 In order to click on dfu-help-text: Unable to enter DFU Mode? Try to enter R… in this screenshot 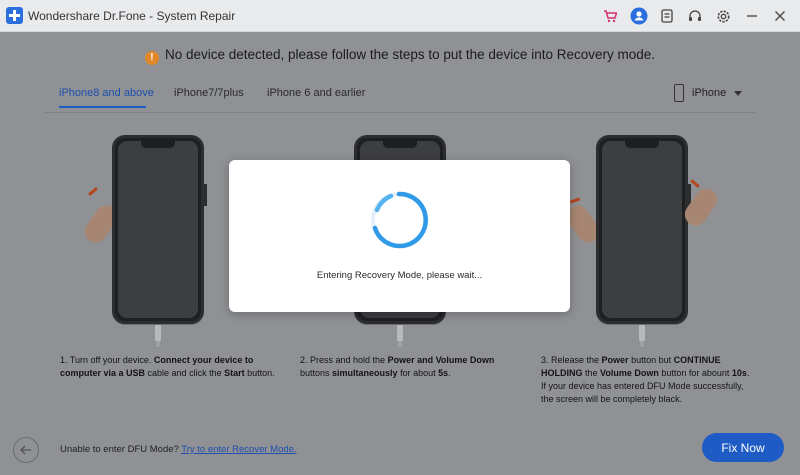, I will do `click(178, 449)`.